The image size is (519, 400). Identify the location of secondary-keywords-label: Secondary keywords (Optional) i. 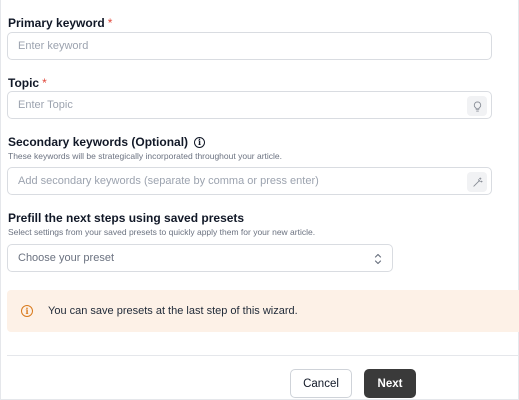
(107, 142).